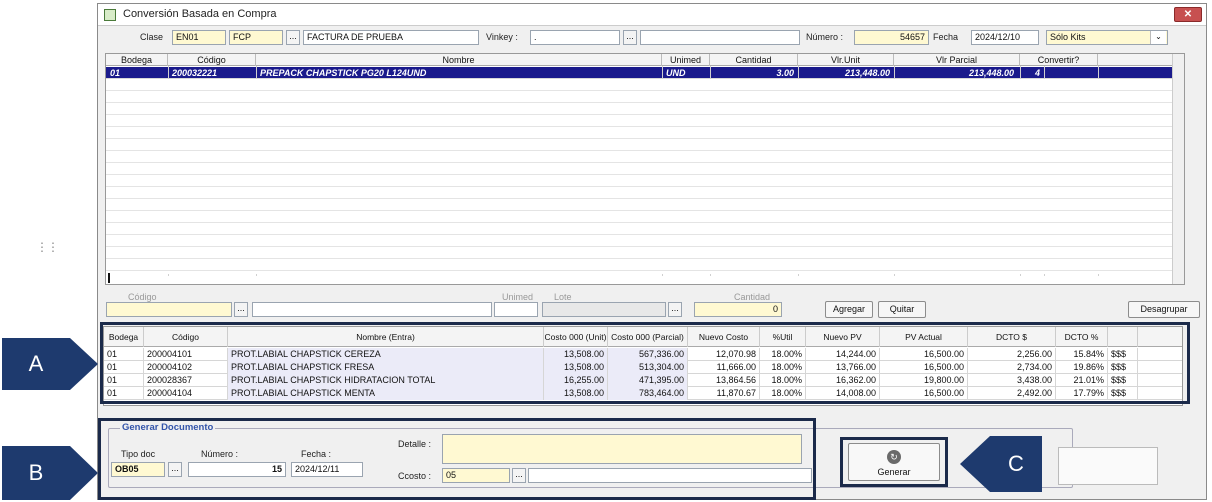 The image size is (1212, 502). Describe the element at coordinates (84, 473) in the screenshot. I see `callout-b-arrow` at that location.